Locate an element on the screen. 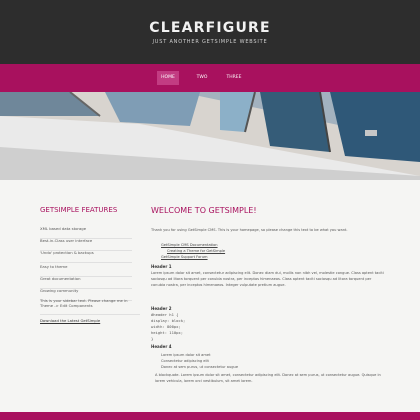  nav-three: THREE is located at coordinates (234, 78).